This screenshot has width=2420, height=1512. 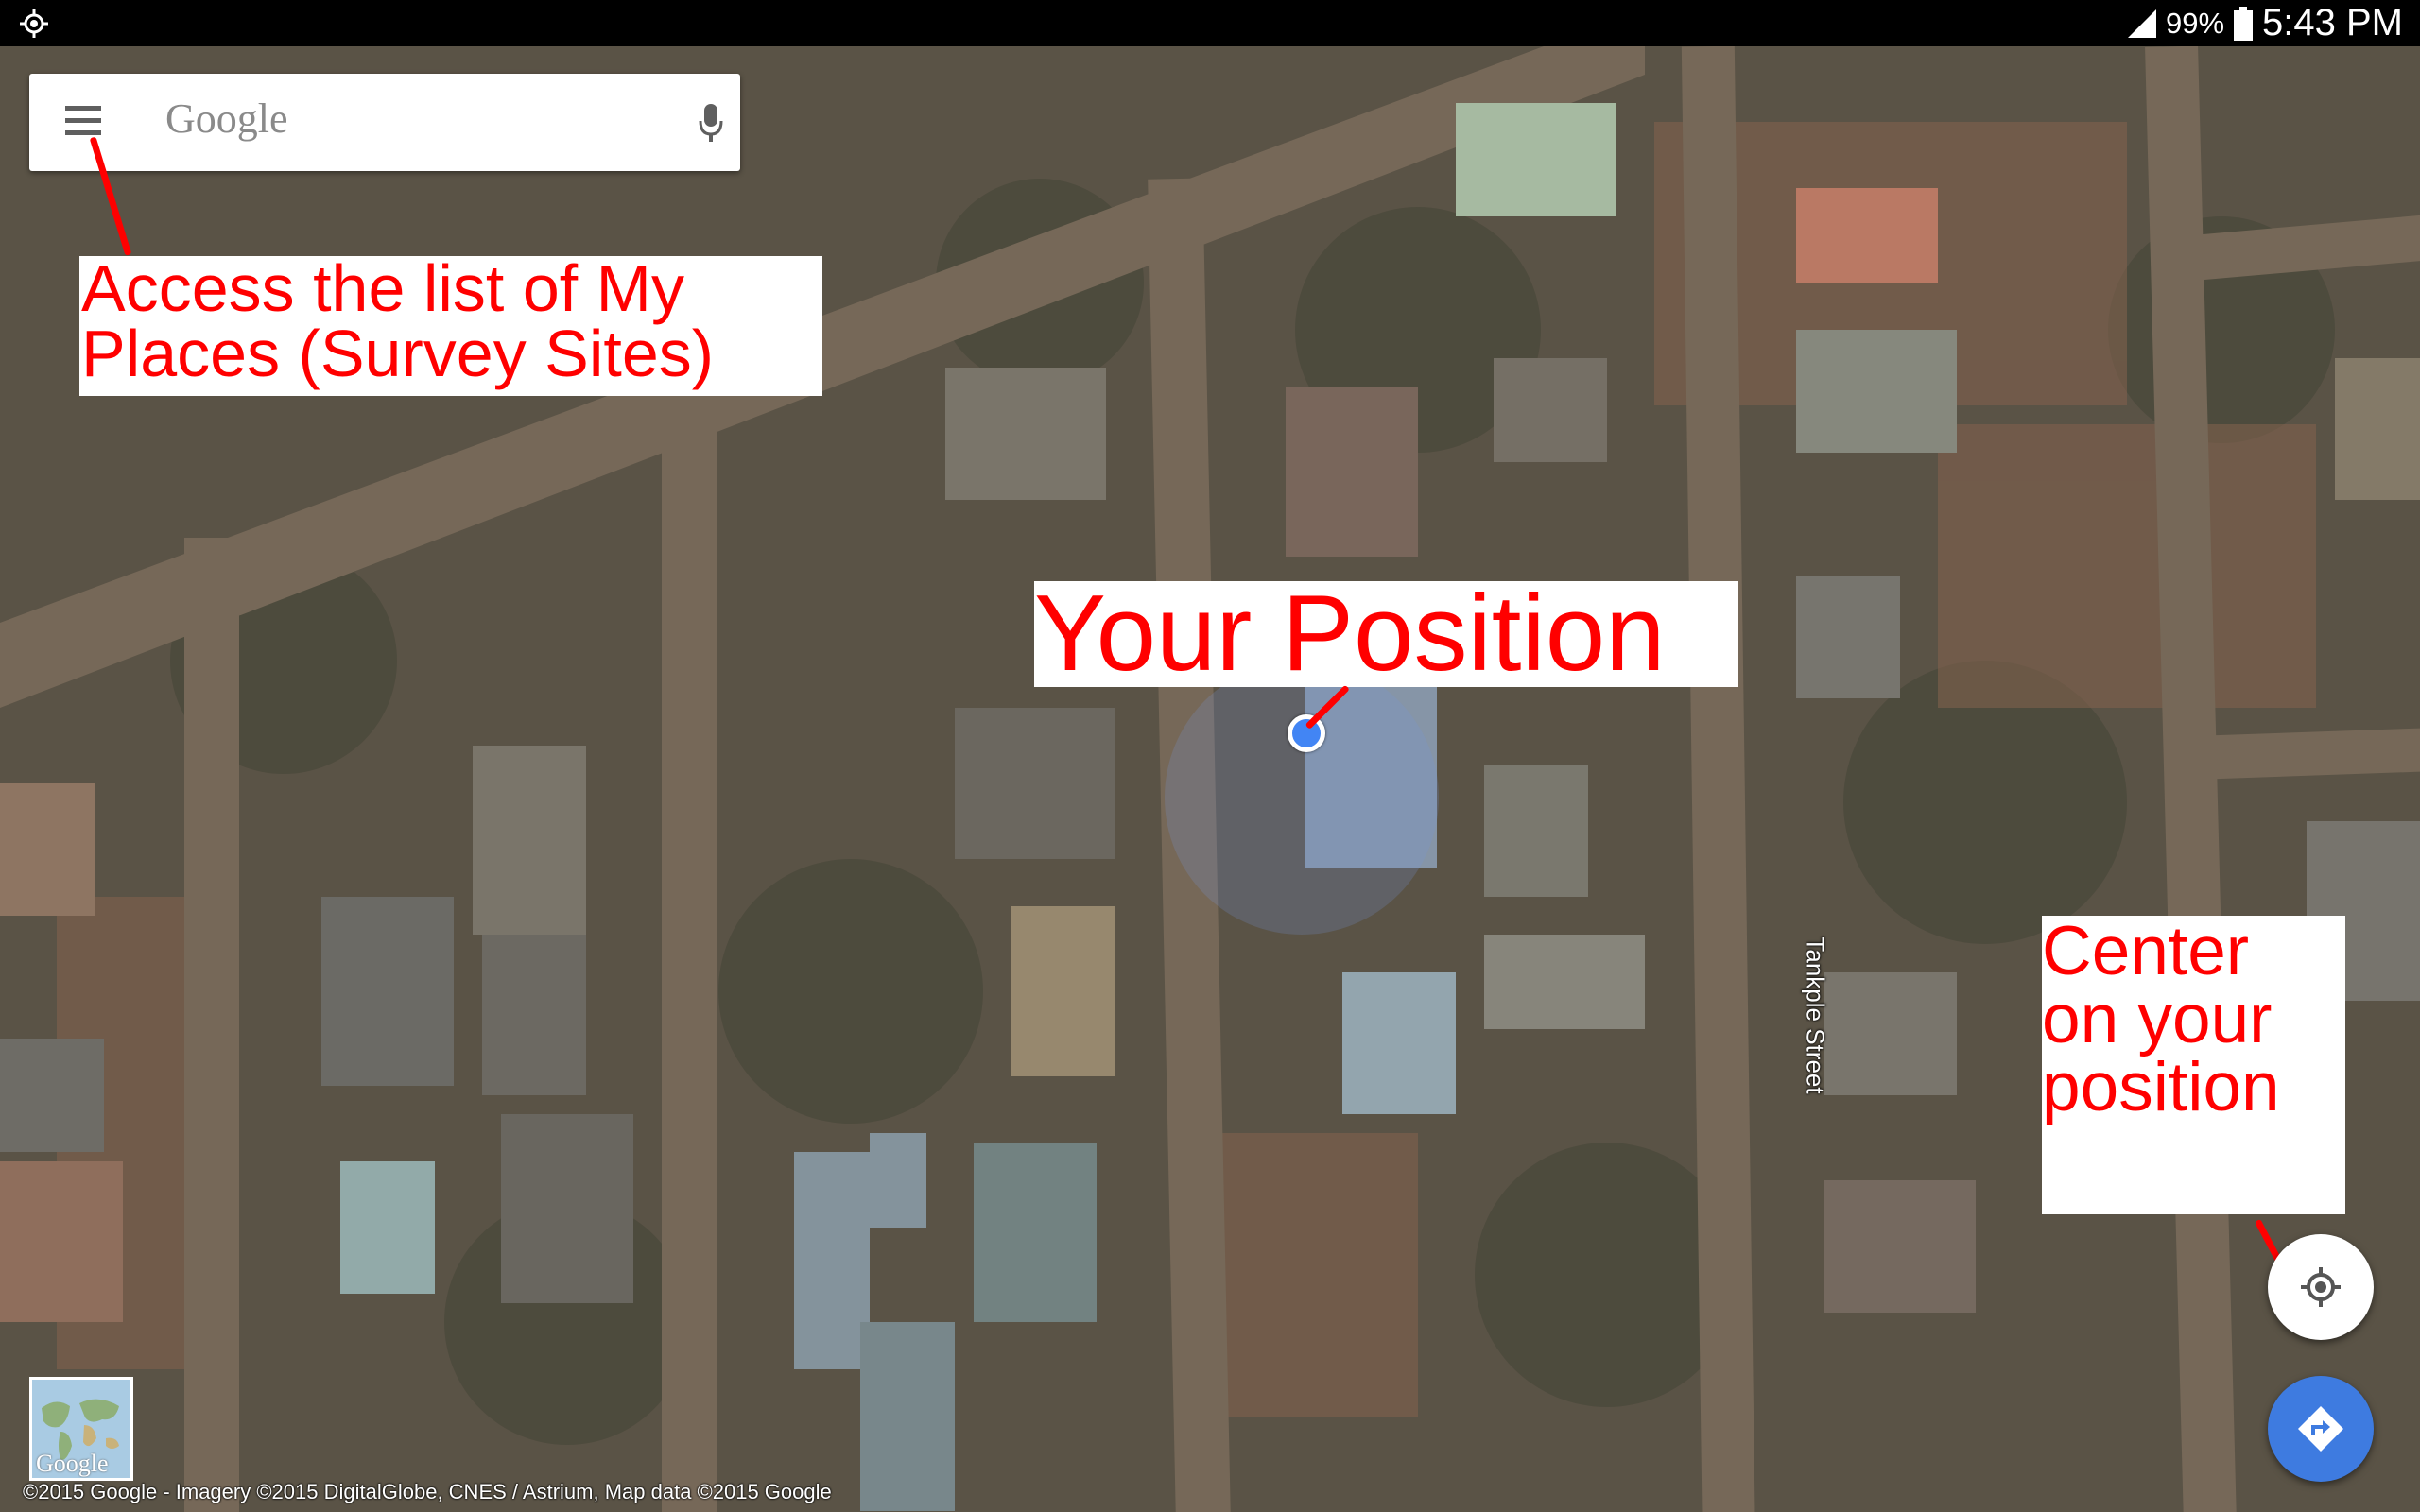 I want to click on center-callout-line2: on your, so click(x=2157, y=1019).